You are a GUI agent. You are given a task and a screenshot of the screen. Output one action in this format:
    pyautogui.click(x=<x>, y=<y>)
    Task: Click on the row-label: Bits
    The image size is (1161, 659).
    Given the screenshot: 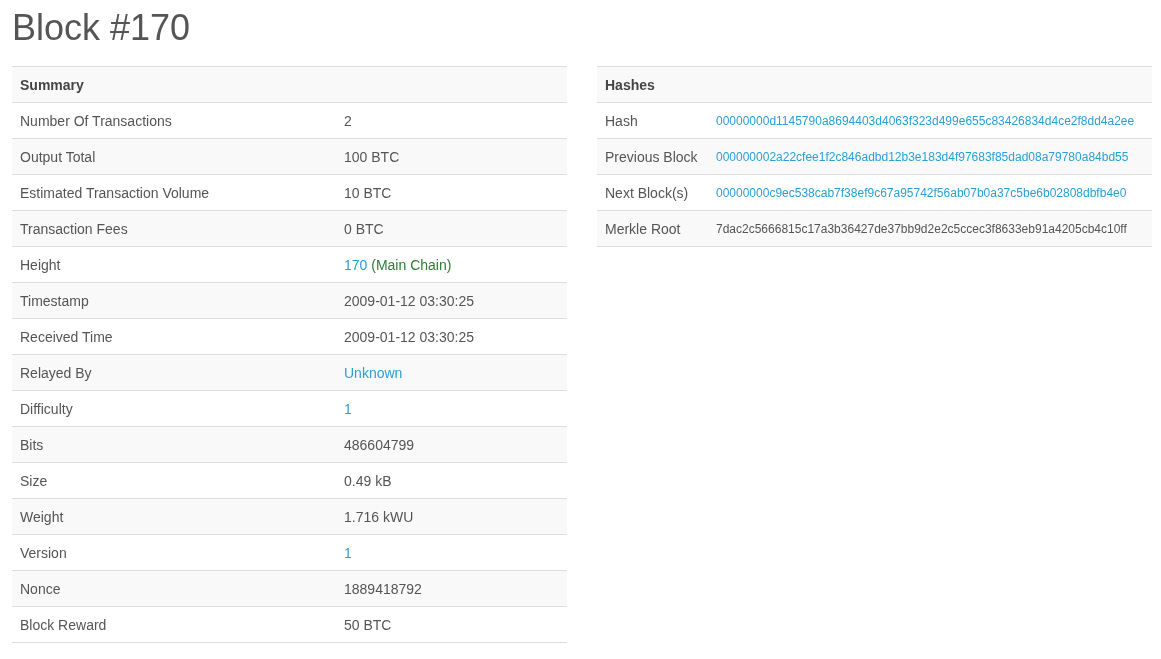 What is the action you would take?
    pyautogui.click(x=32, y=444)
    